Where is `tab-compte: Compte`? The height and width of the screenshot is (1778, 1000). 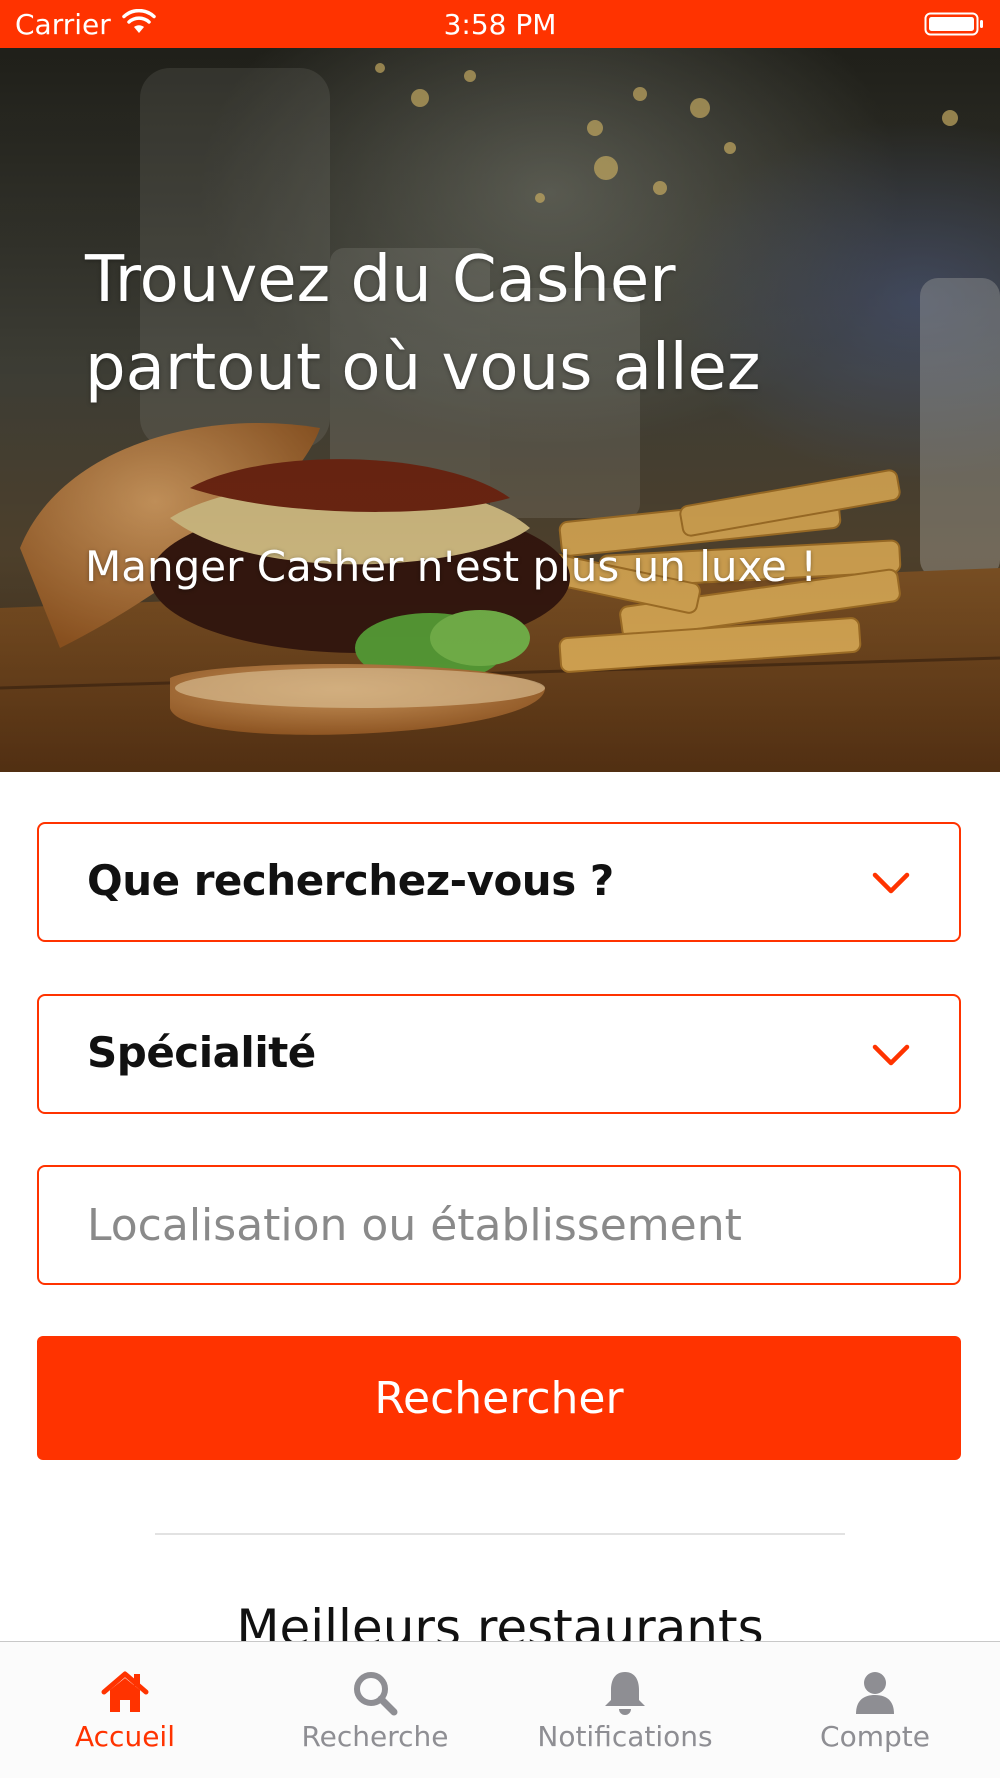 tab-compte: Compte is located at coordinates (875, 1710).